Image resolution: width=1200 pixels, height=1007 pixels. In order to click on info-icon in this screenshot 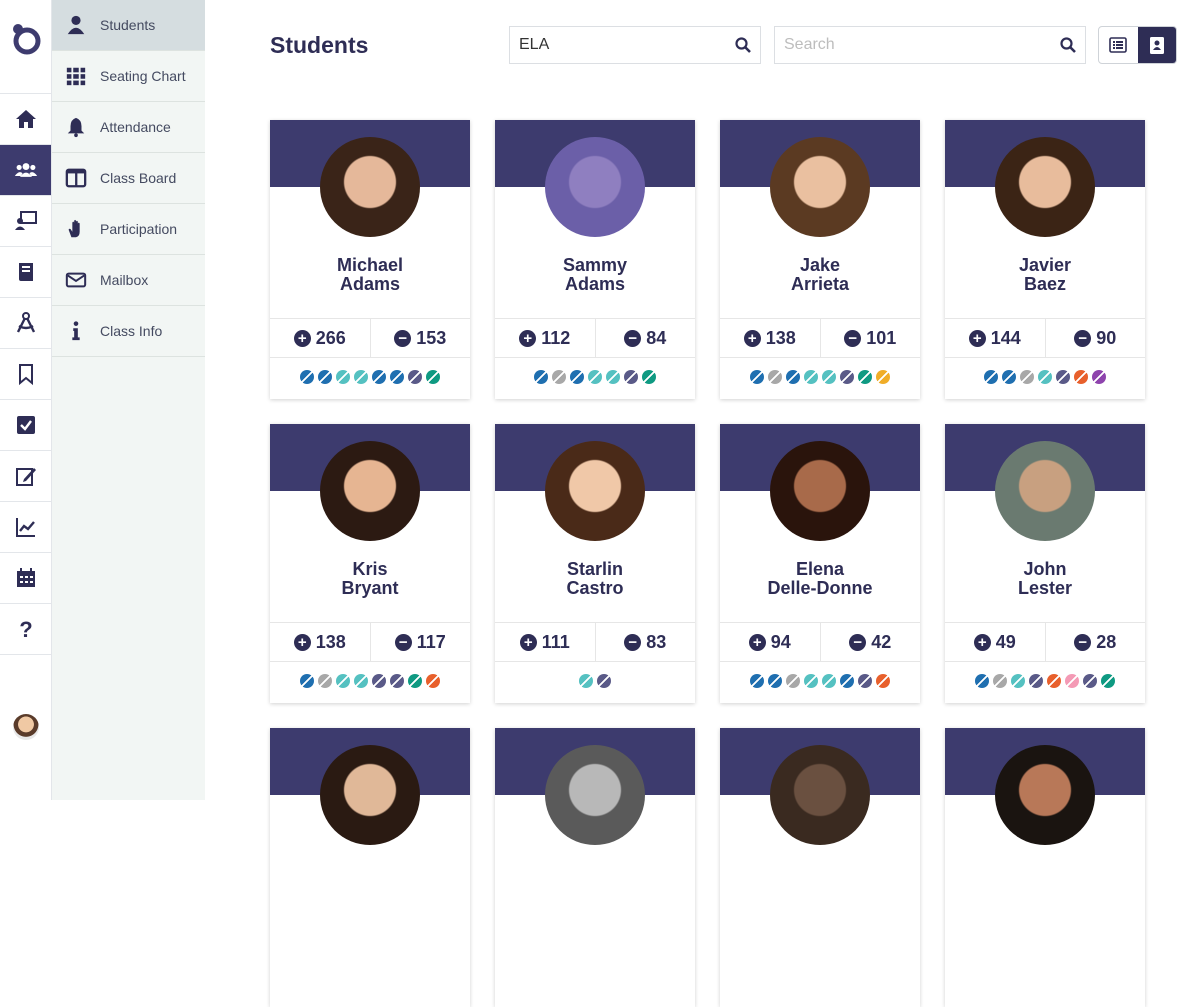, I will do `click(76, 331)`.